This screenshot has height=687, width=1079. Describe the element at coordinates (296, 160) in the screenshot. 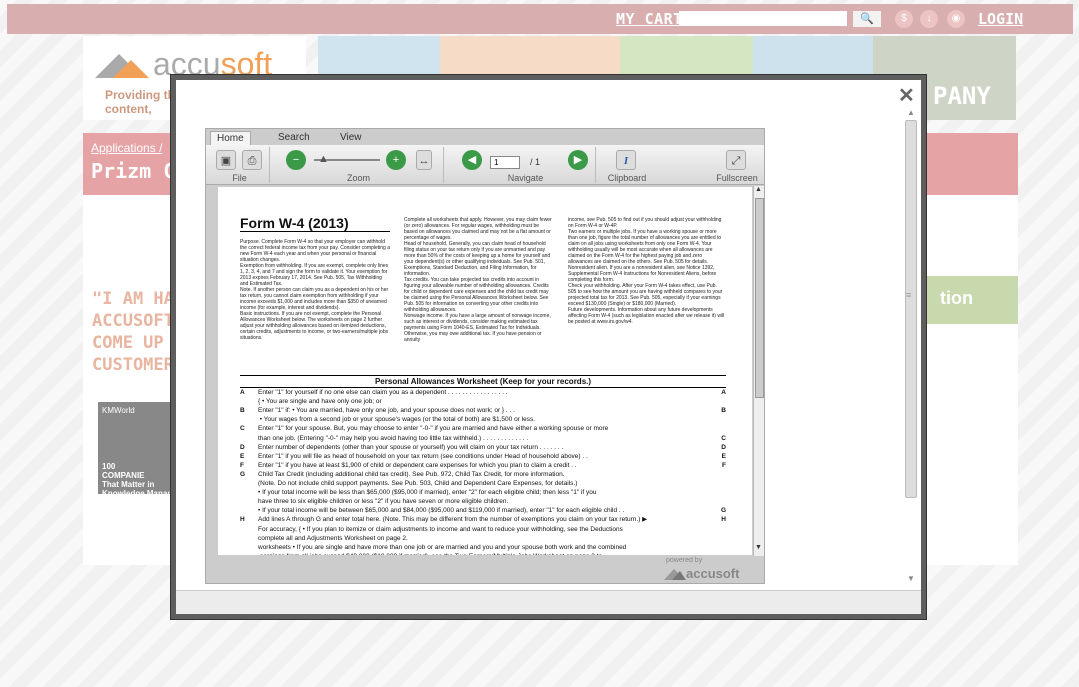

I see `zoom-out-icon: −` at that location.